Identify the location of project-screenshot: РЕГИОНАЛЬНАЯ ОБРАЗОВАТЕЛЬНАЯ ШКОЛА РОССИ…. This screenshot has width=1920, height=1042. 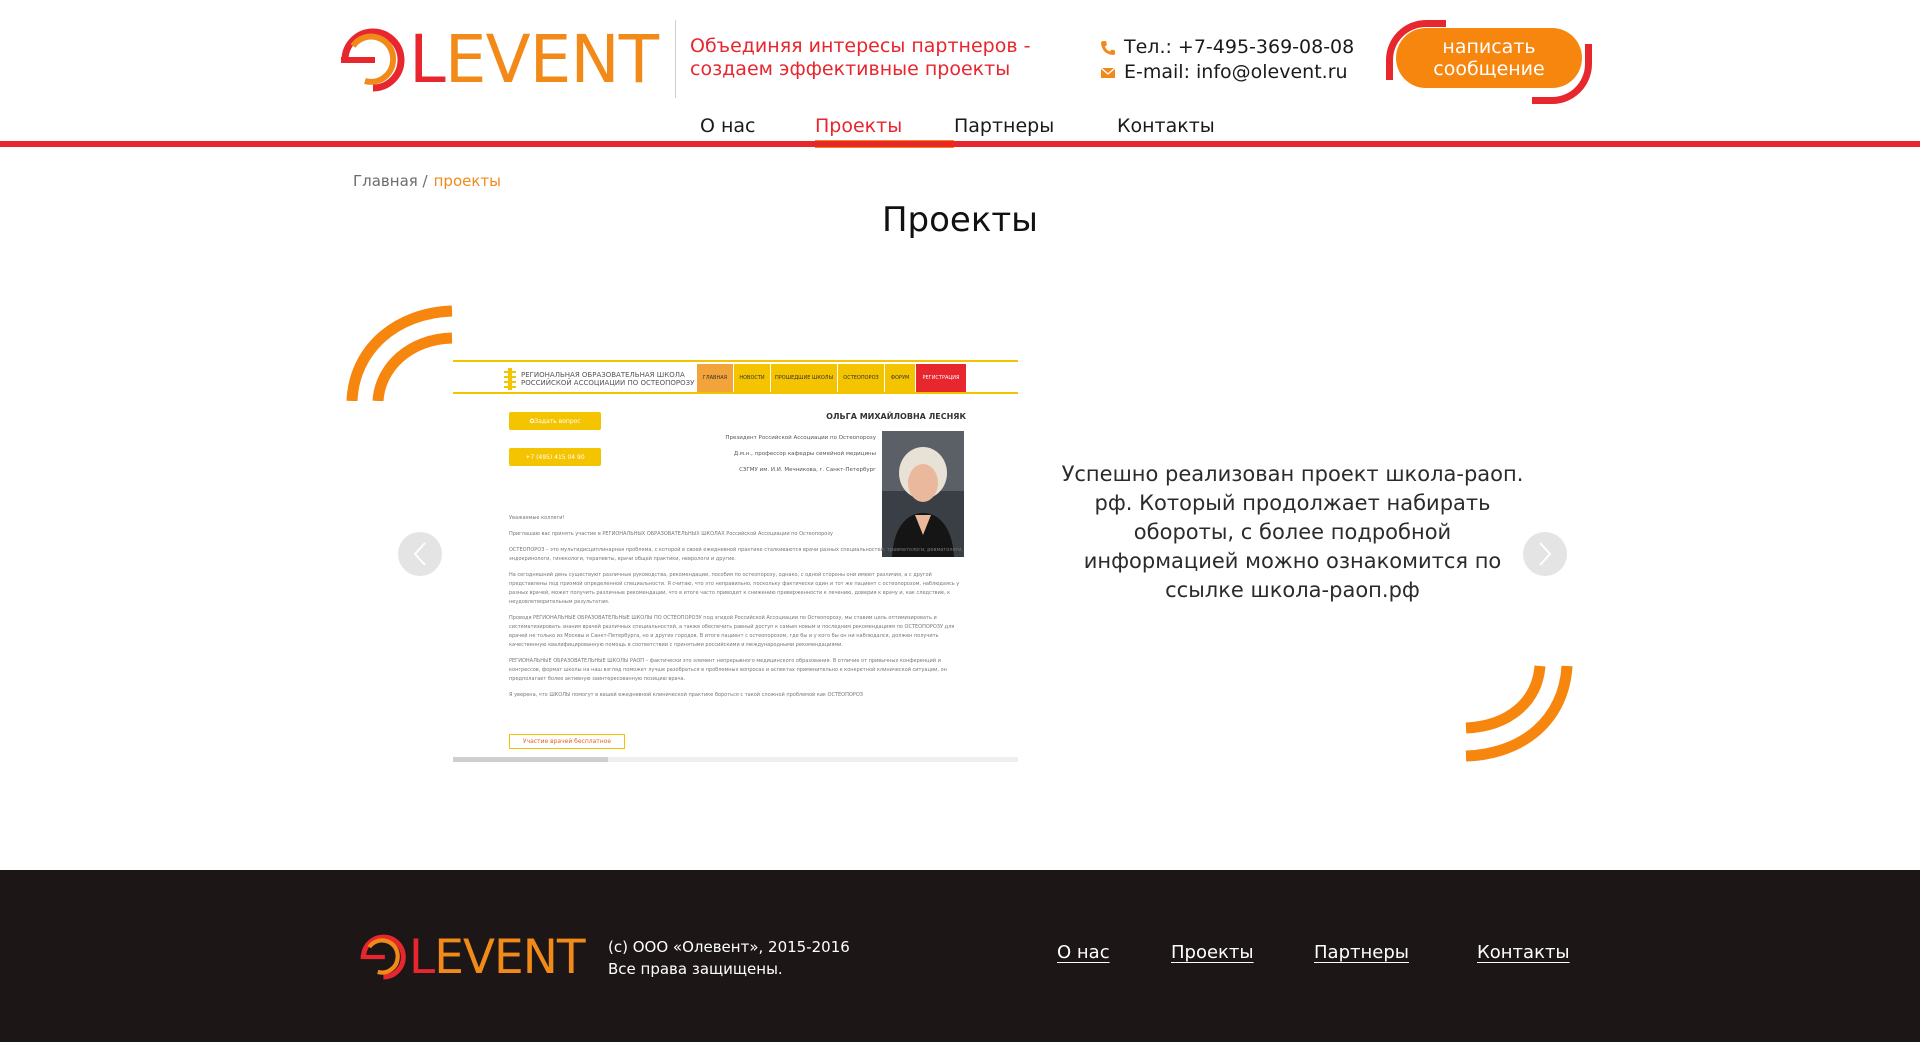
(735, 561).